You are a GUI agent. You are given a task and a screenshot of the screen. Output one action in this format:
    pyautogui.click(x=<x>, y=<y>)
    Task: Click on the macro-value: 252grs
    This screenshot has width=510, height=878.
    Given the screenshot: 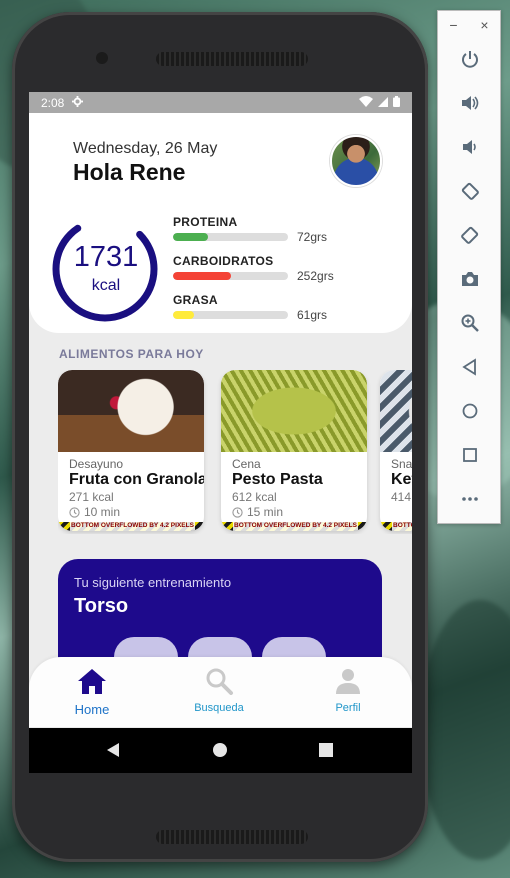 What is the action you would take?
    pyautogui.click(x=315, y=276)
    